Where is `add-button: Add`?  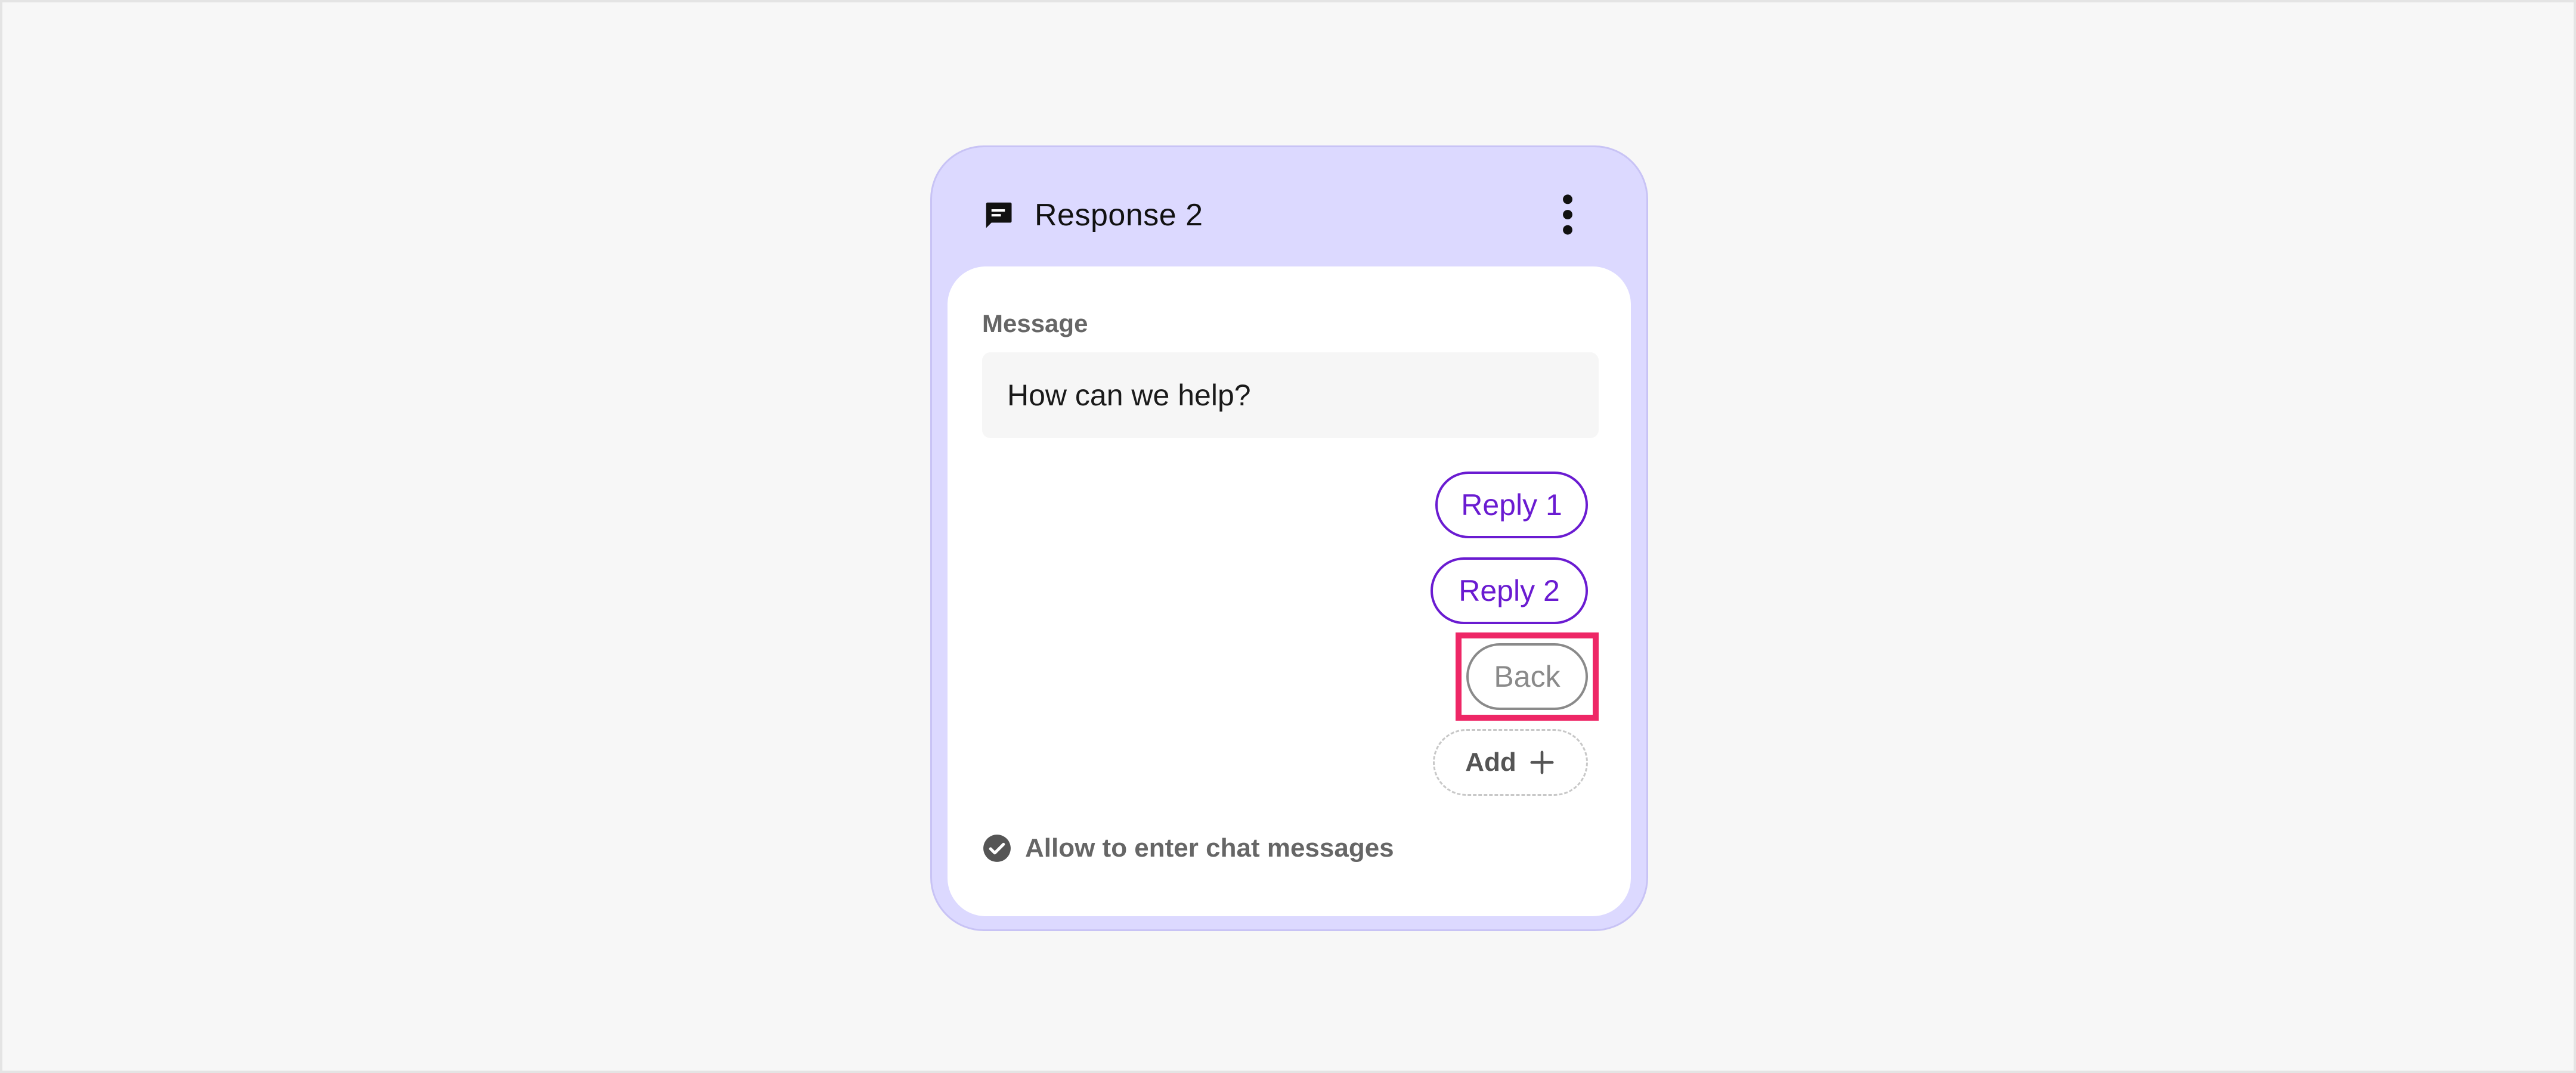
add-button: Add is located at coordinates (1510, 762).